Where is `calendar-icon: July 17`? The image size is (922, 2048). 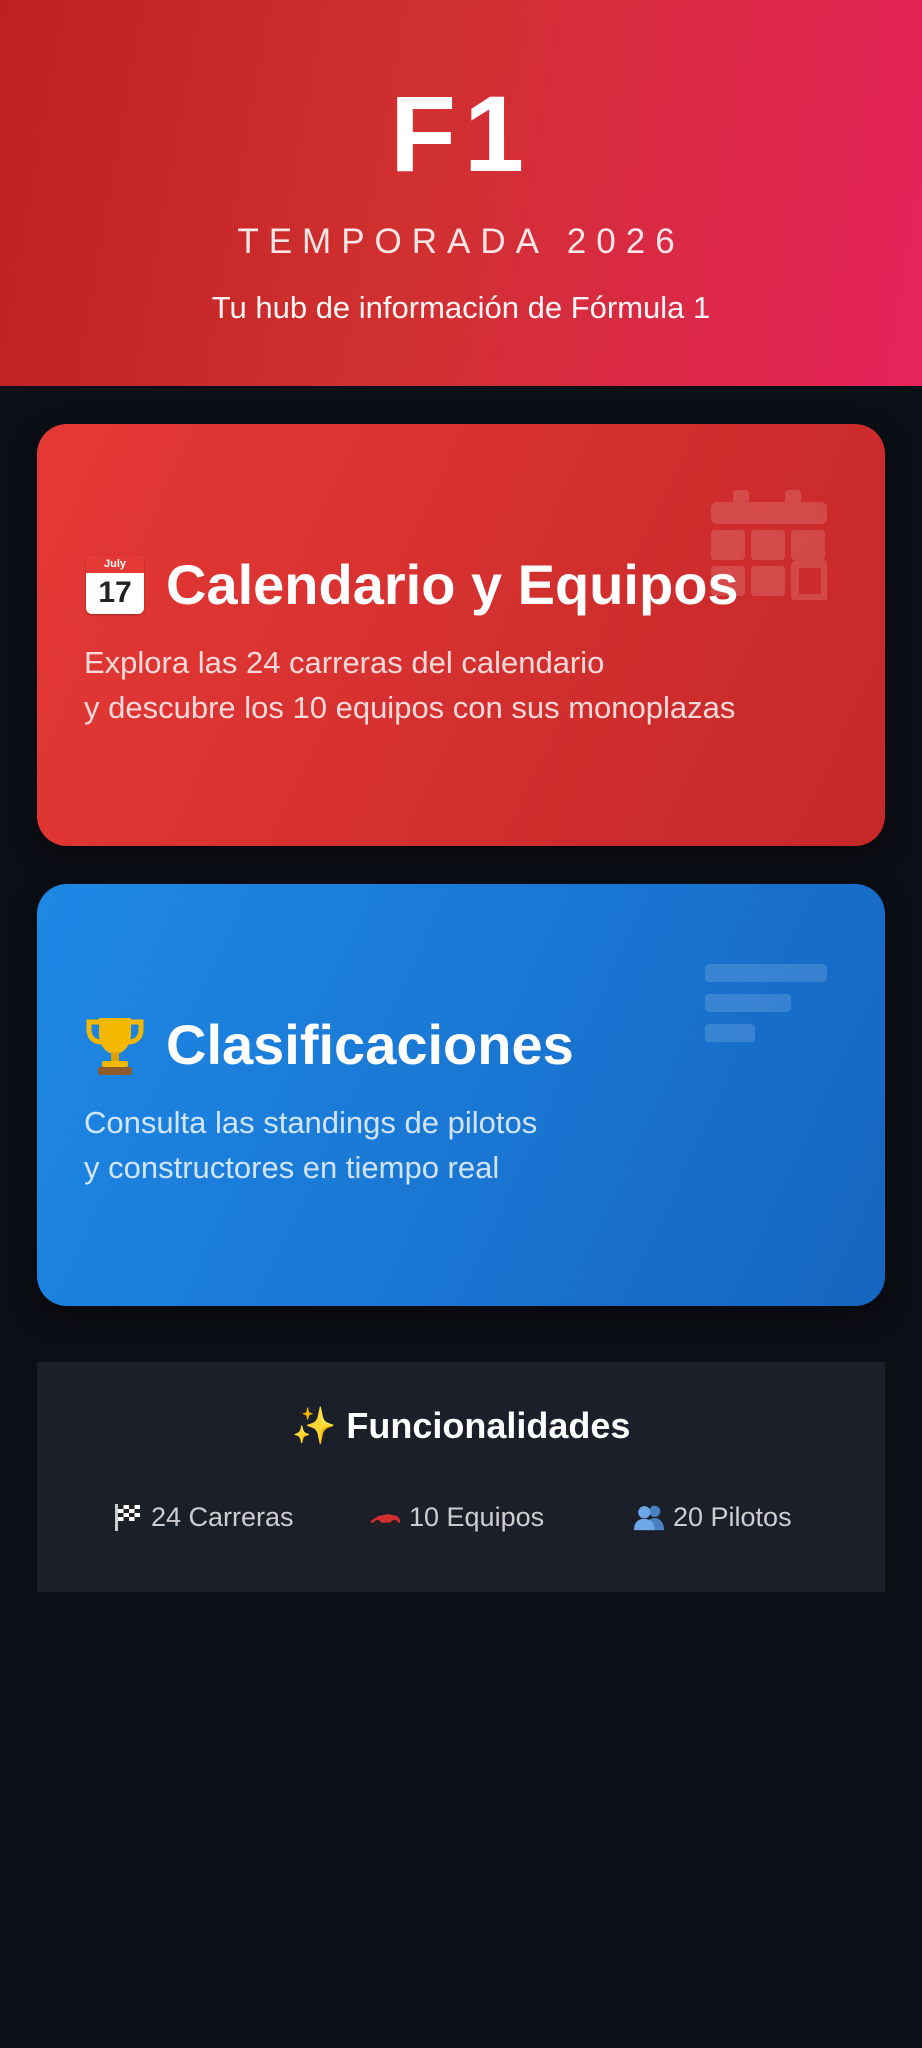 calendar-icon: July 17 is located at coordinates (115, 585).